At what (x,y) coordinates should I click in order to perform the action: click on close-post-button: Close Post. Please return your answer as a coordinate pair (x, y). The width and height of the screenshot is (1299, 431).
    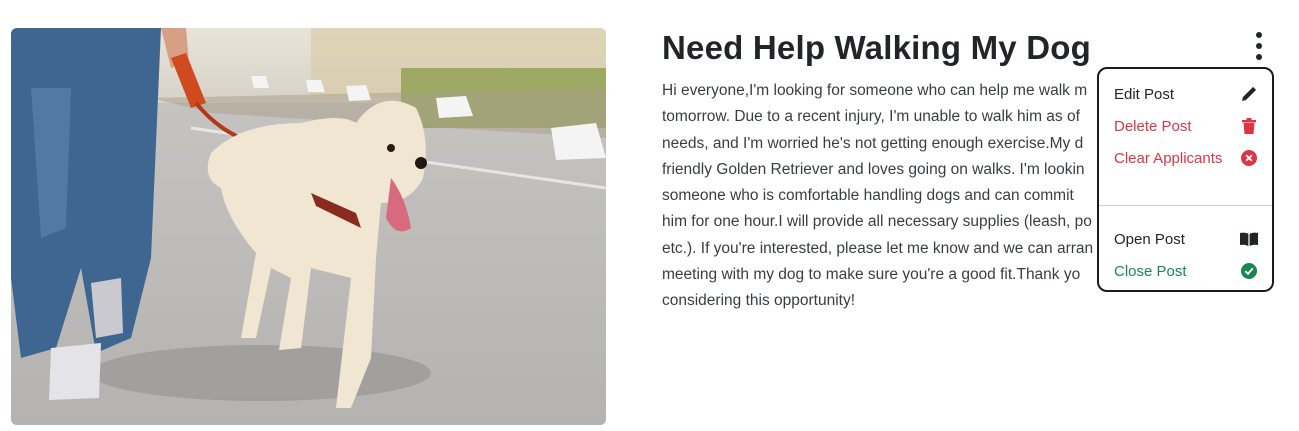
    Looking at the image, I should click on (1186, 271).